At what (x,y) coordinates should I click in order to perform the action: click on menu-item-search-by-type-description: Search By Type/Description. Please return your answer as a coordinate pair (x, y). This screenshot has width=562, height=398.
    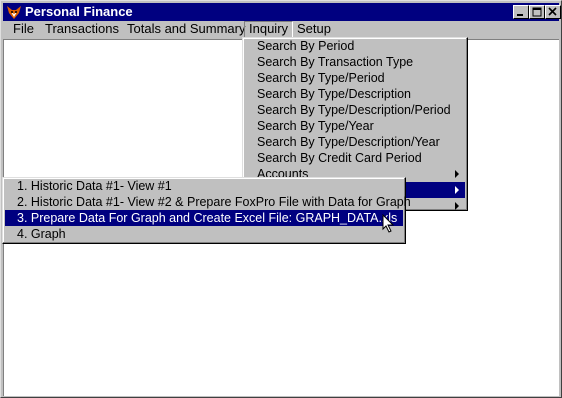
    Looking at the image, I should click on (355, 94).